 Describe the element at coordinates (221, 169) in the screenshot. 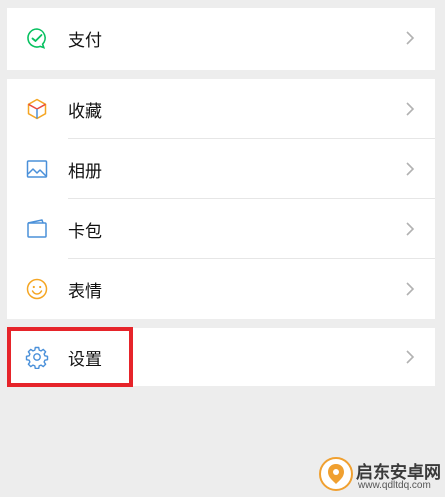

I see `menu-item-album: 相册` at that location.